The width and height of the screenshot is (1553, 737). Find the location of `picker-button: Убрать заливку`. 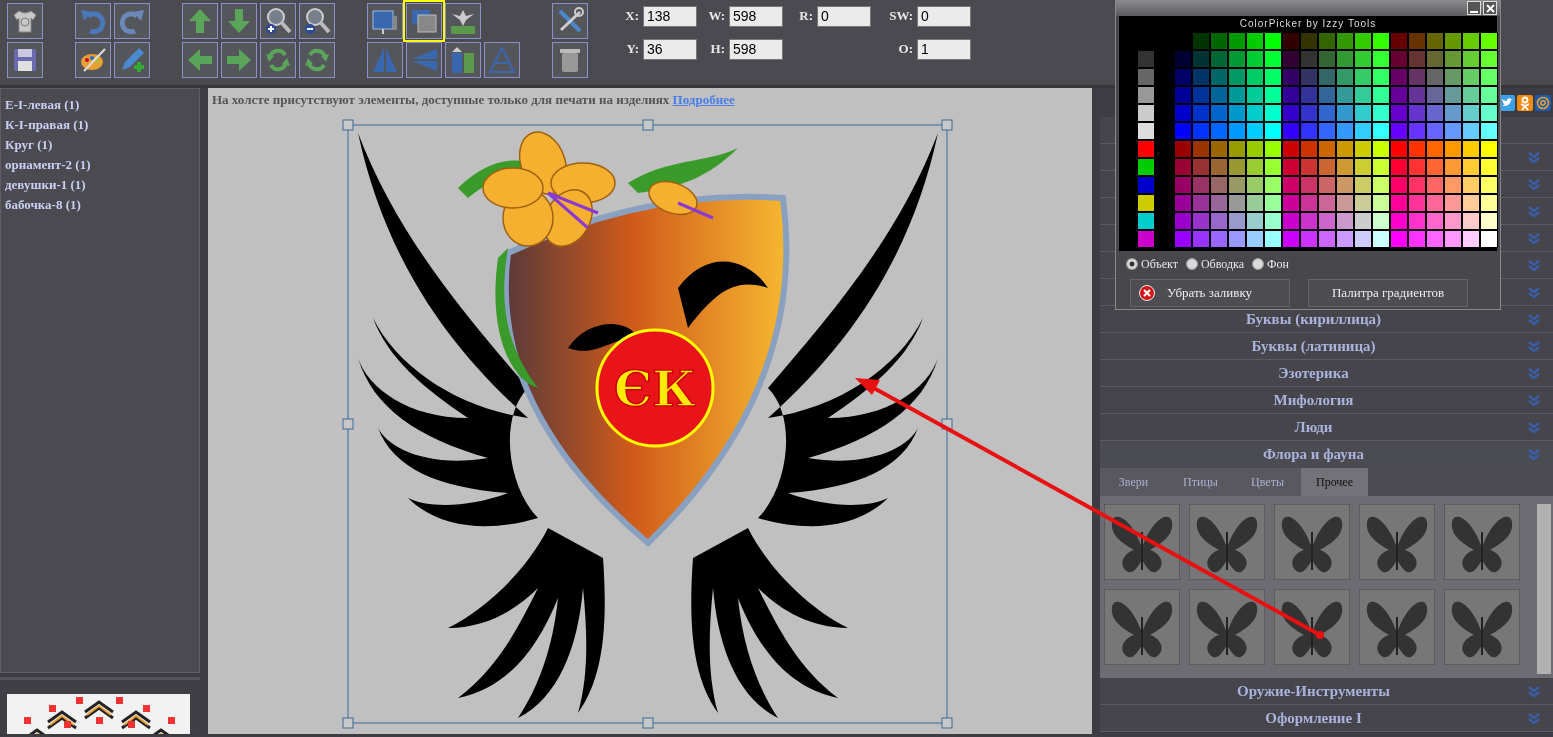

picker-button: Убрать заливку is located at coordinates (1210, 293).